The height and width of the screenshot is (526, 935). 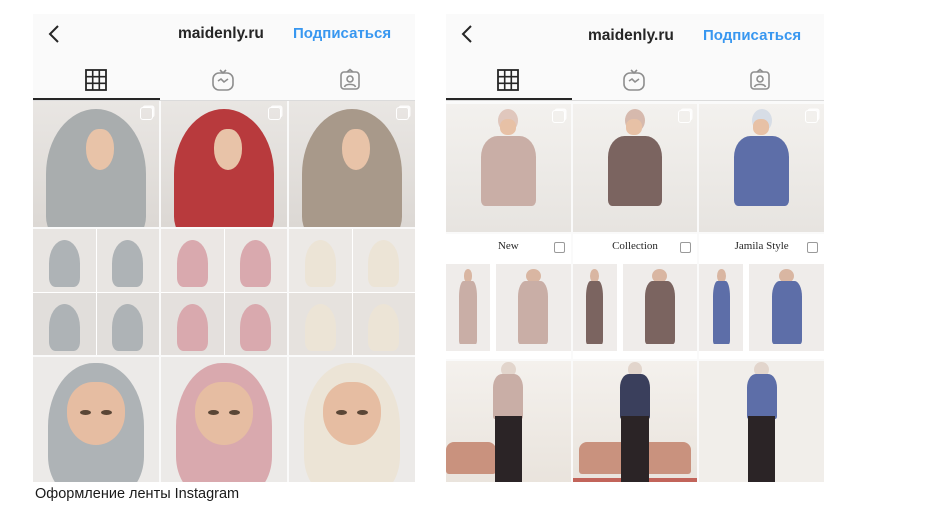 What do you see at coordinates (508, 246) in the screenshot?
I see `story-title: New` at bounding box center [508, 246].